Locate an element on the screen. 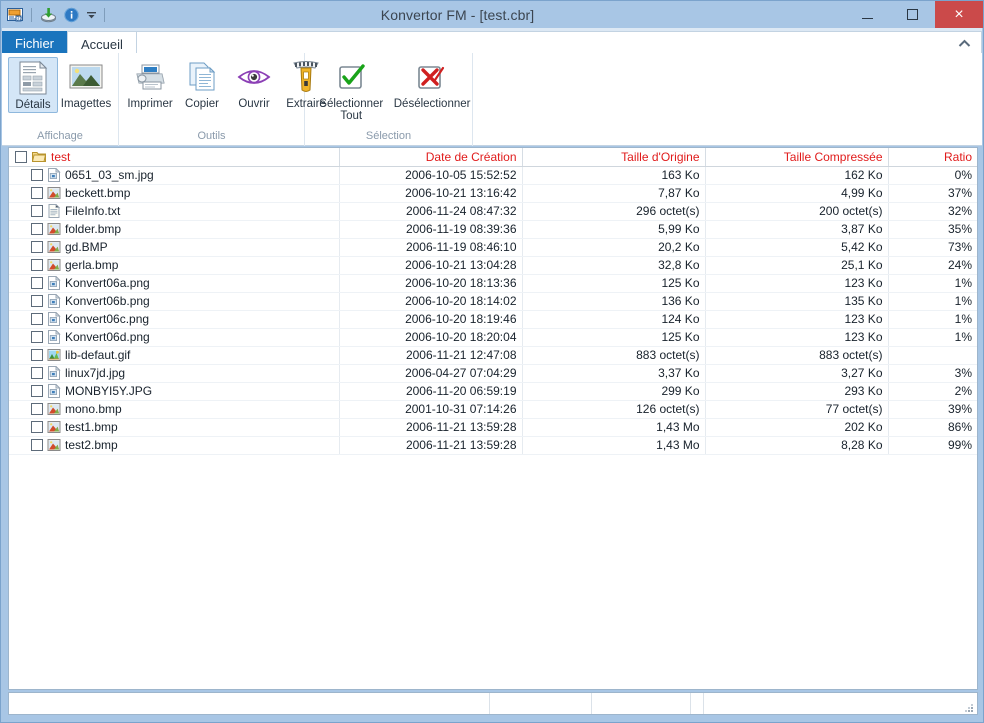 The width and height of the screenshot is (984, 723). cell-name: 0651_03_sm.jpg is located at coordinates (174, 175).